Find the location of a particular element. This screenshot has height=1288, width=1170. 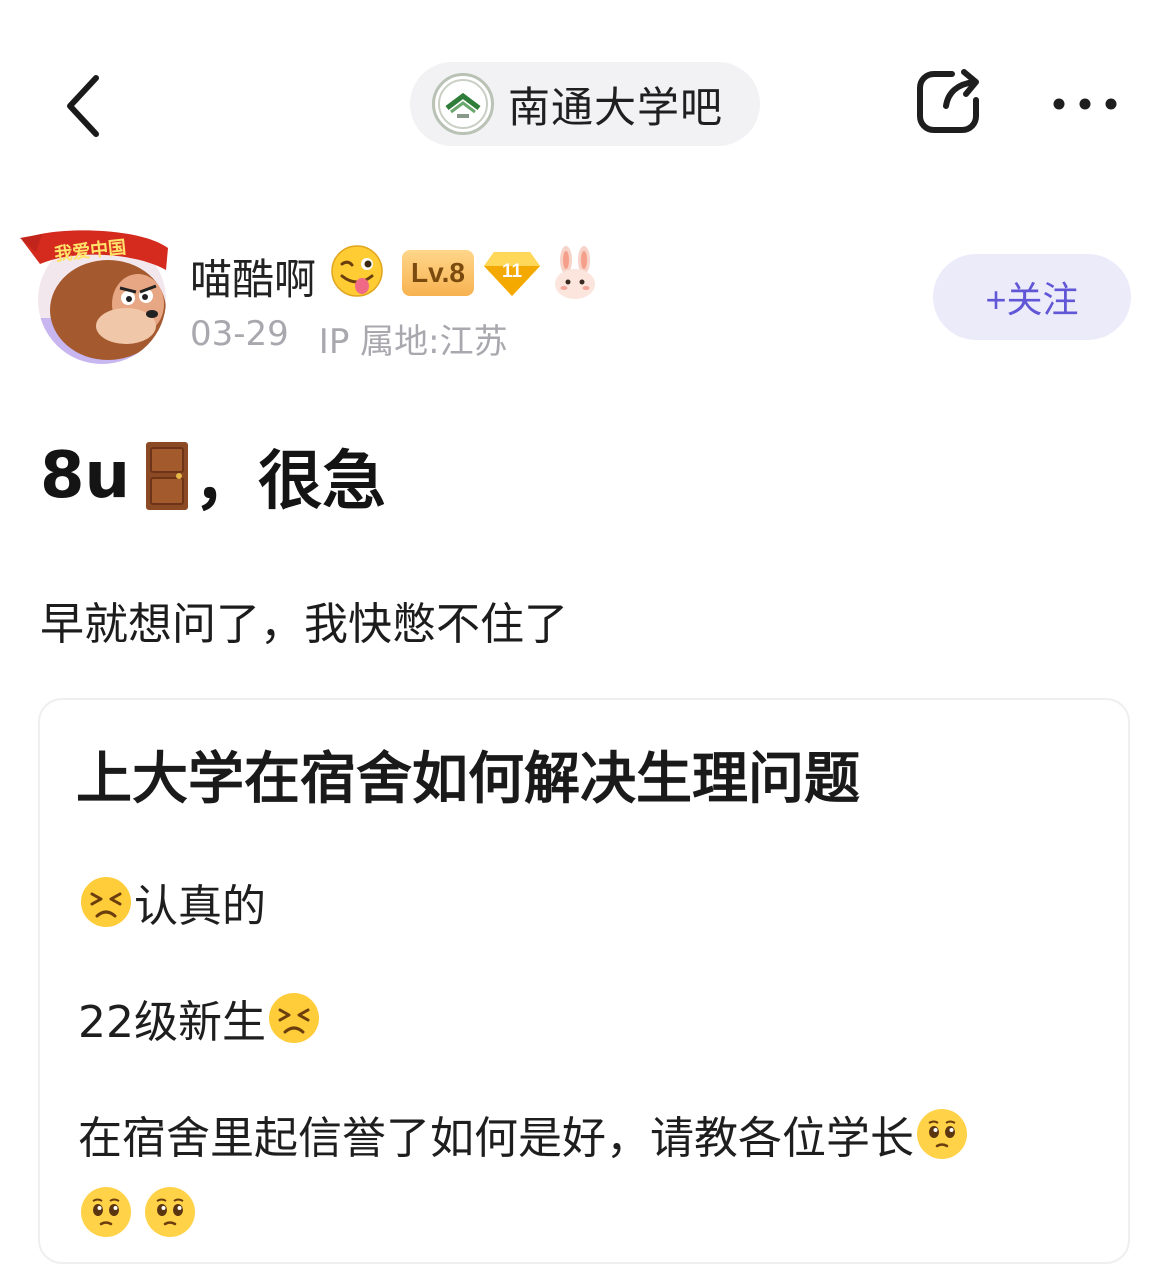

share-icon is located at coordinates (948, 101).